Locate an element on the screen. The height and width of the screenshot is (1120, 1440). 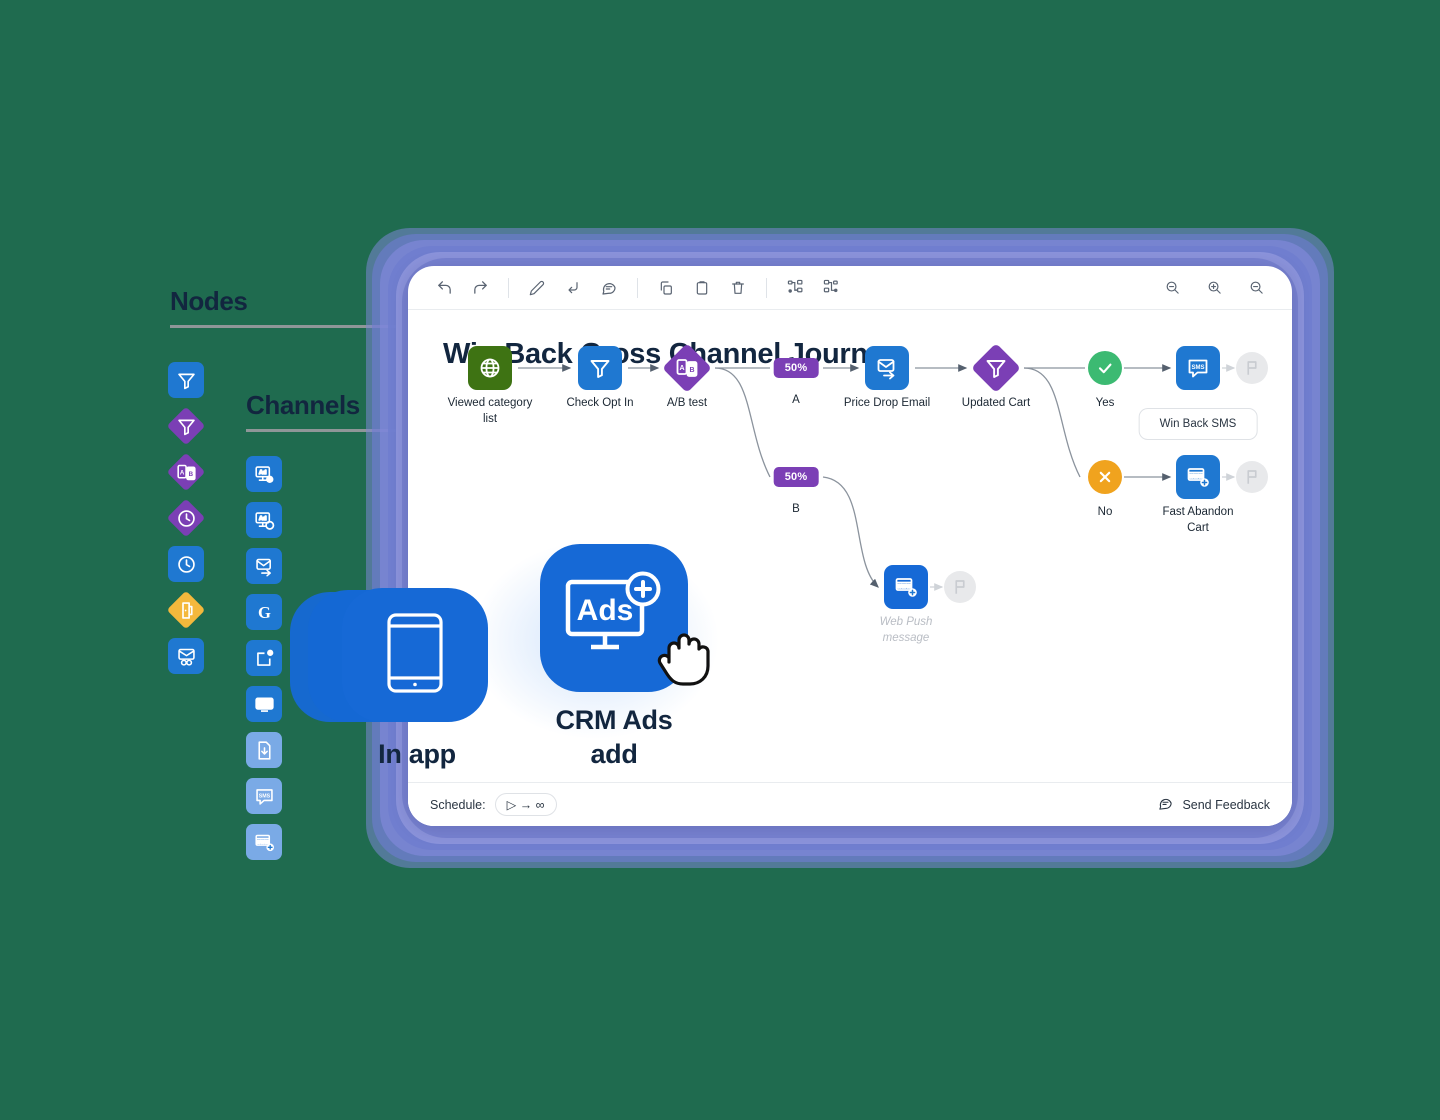
in-app-channel-icon is located at coordinates (264, 658).